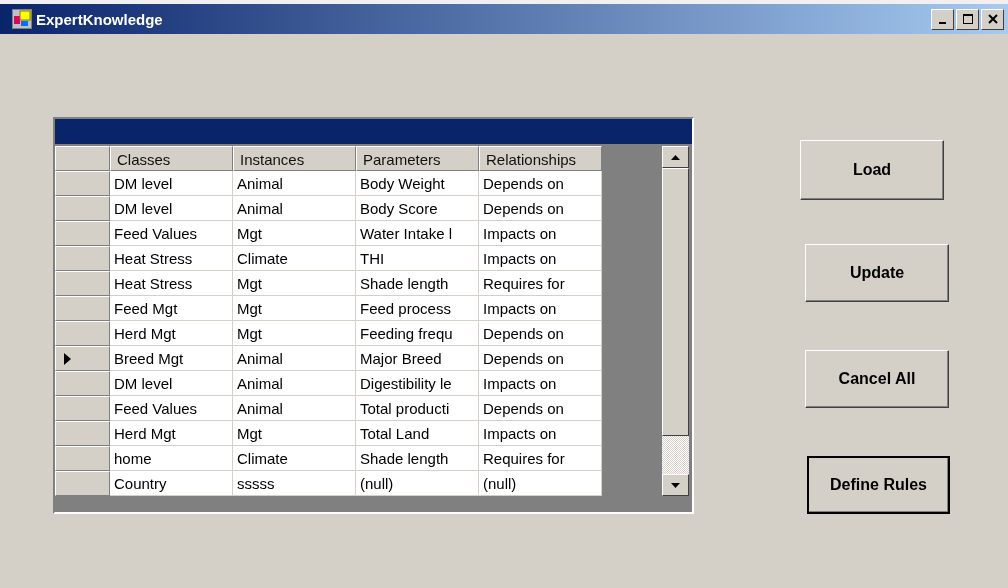 The height and width of the screenshot is (588, 1008). What do you see at coordinates (878, 485) in the screenshot?
I see `action-button: Define Rules` at bounding box center [878, 485].